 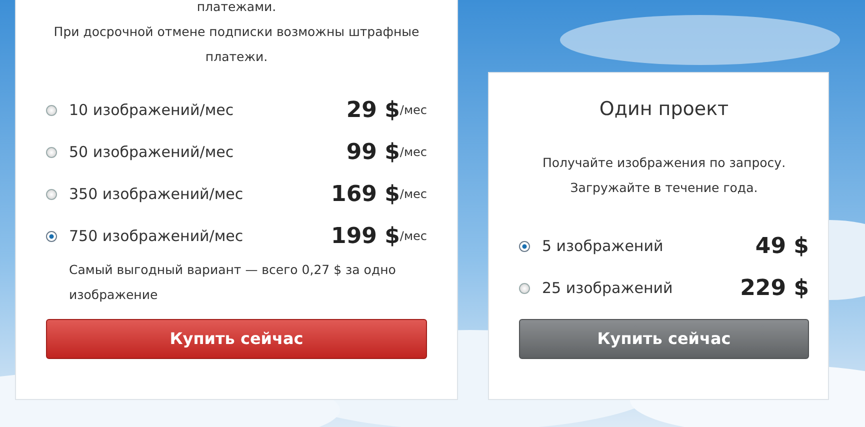 What do you see at coordinates (664, 163) in the screenshot?
I see `description-text: Получайте изображения по запросу.` at bounding box center [664, 163].